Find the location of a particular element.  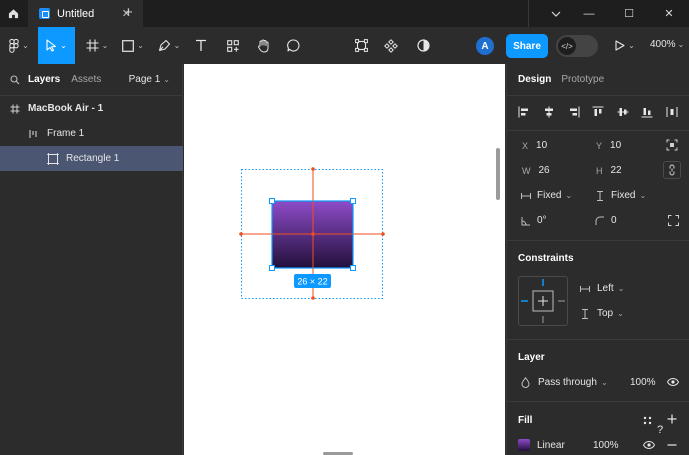

home-icon is located at coordinates (13, 14).